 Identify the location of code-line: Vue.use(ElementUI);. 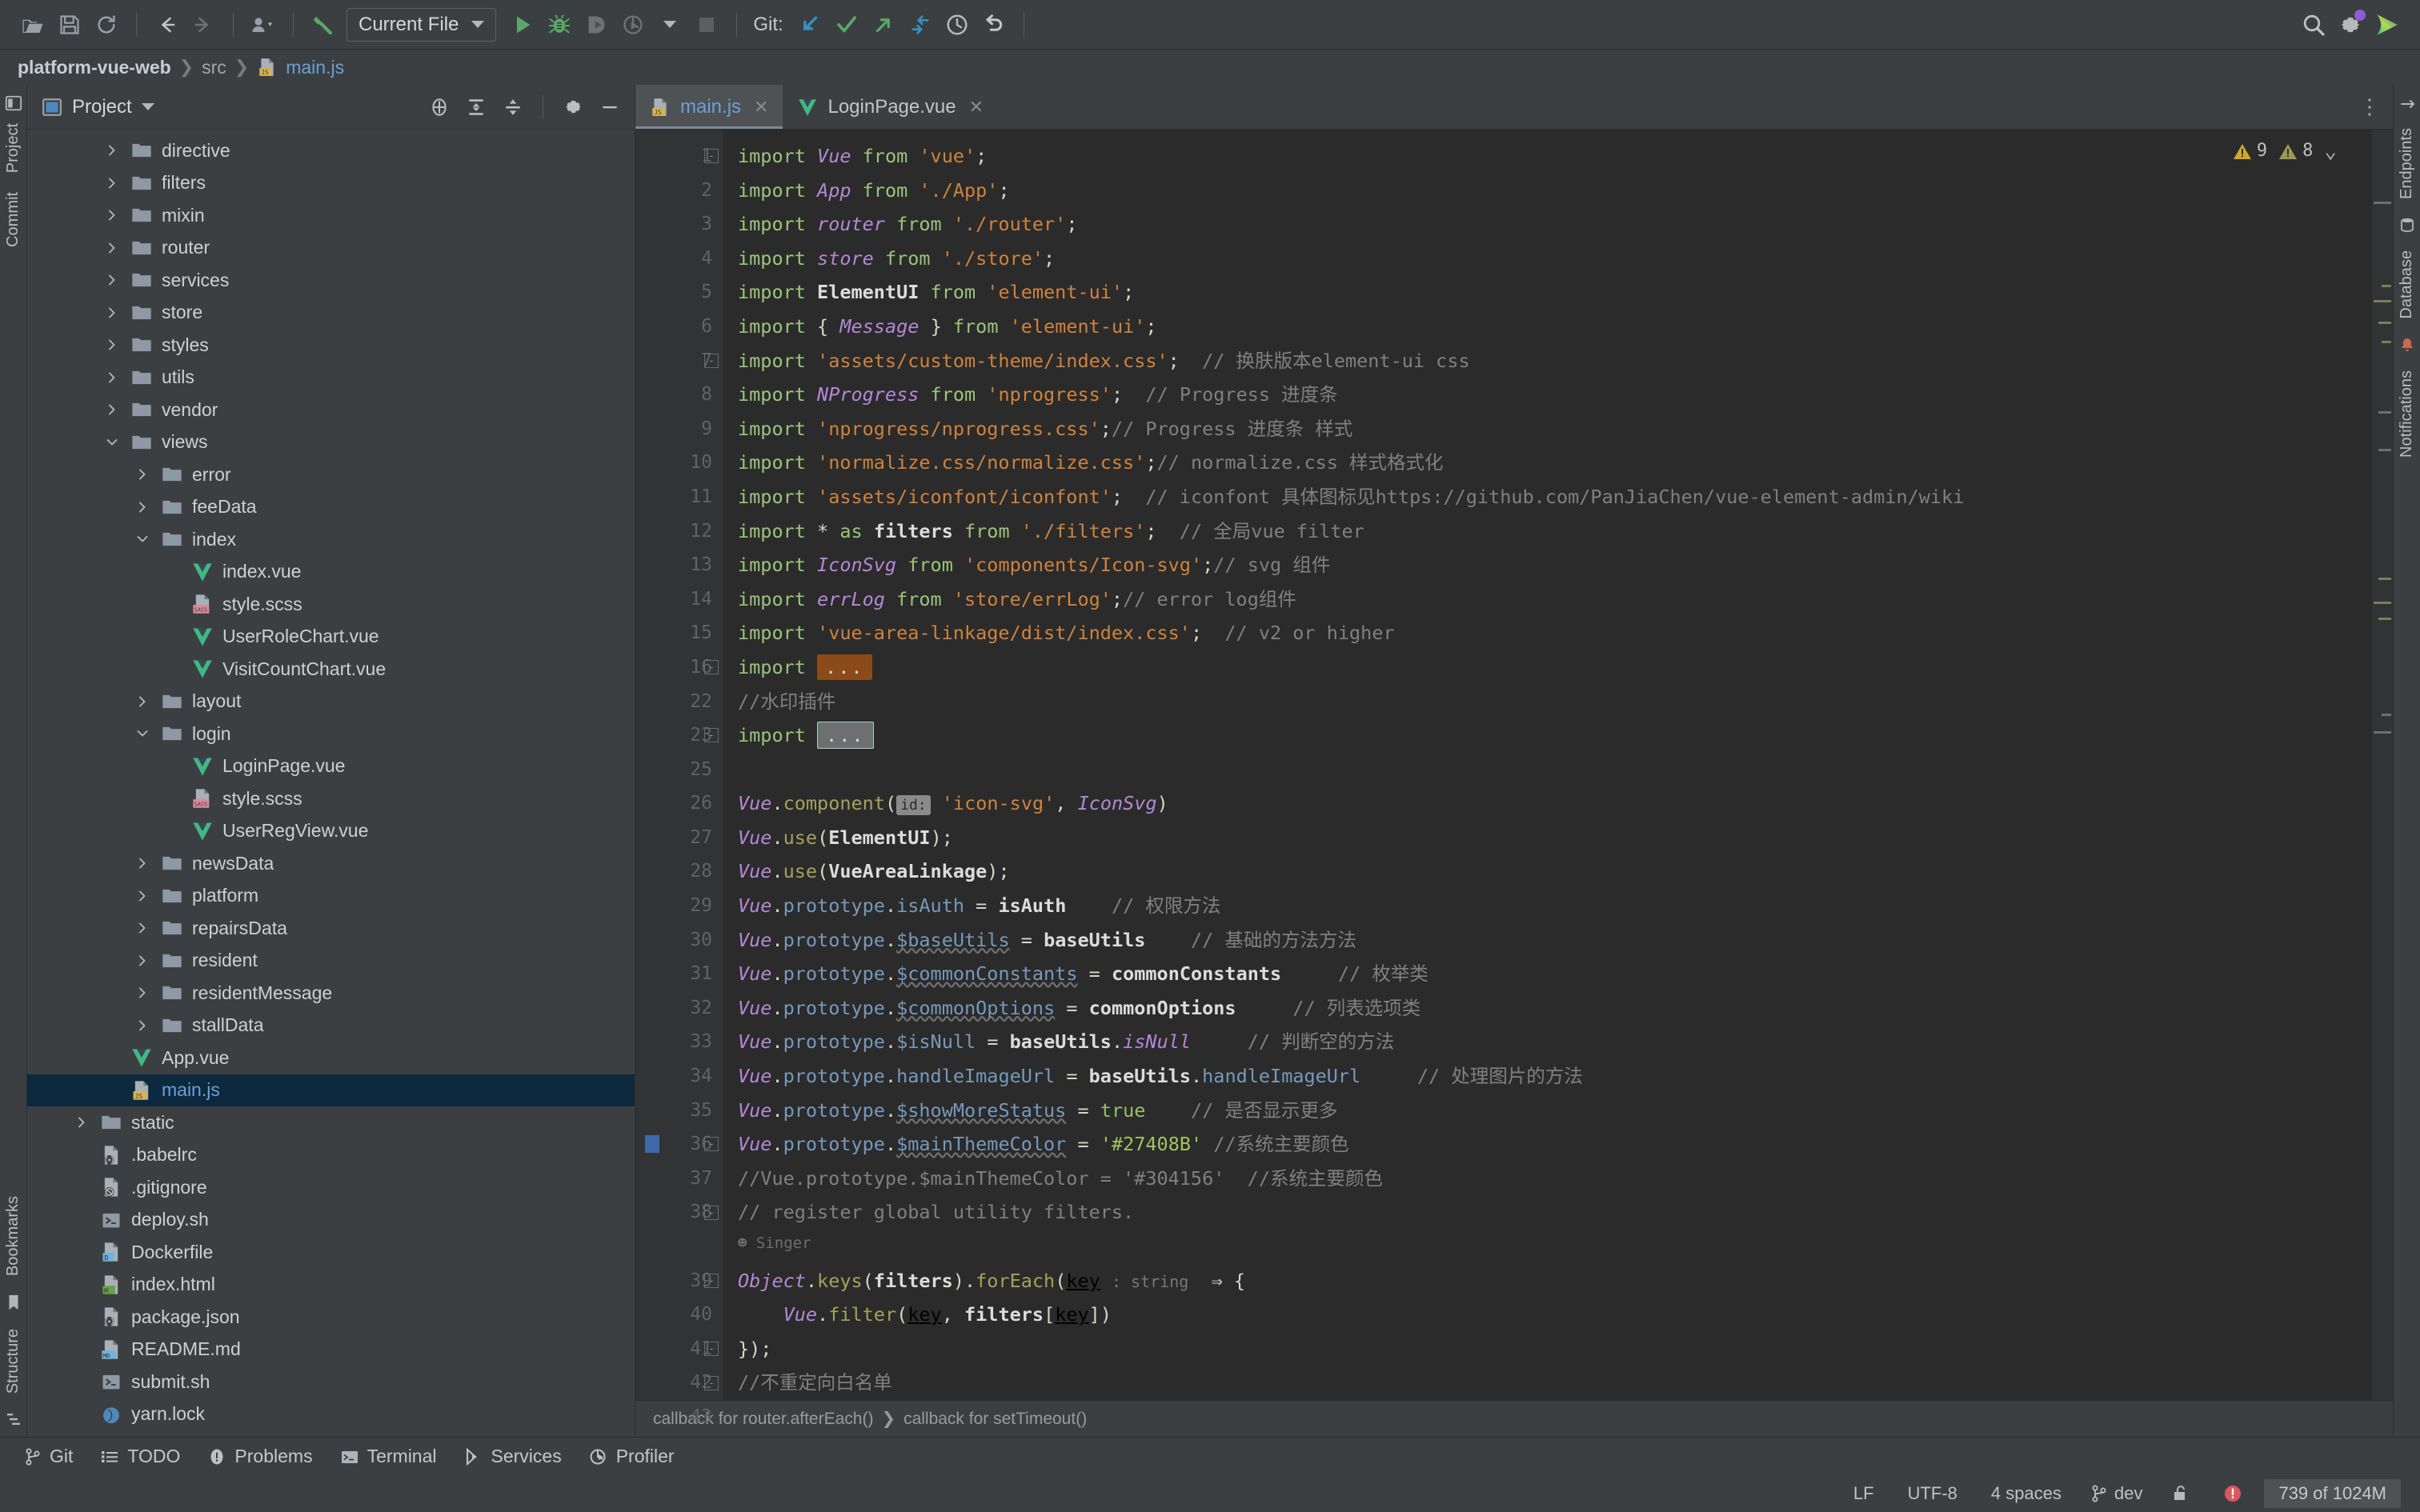
(1565, 838).